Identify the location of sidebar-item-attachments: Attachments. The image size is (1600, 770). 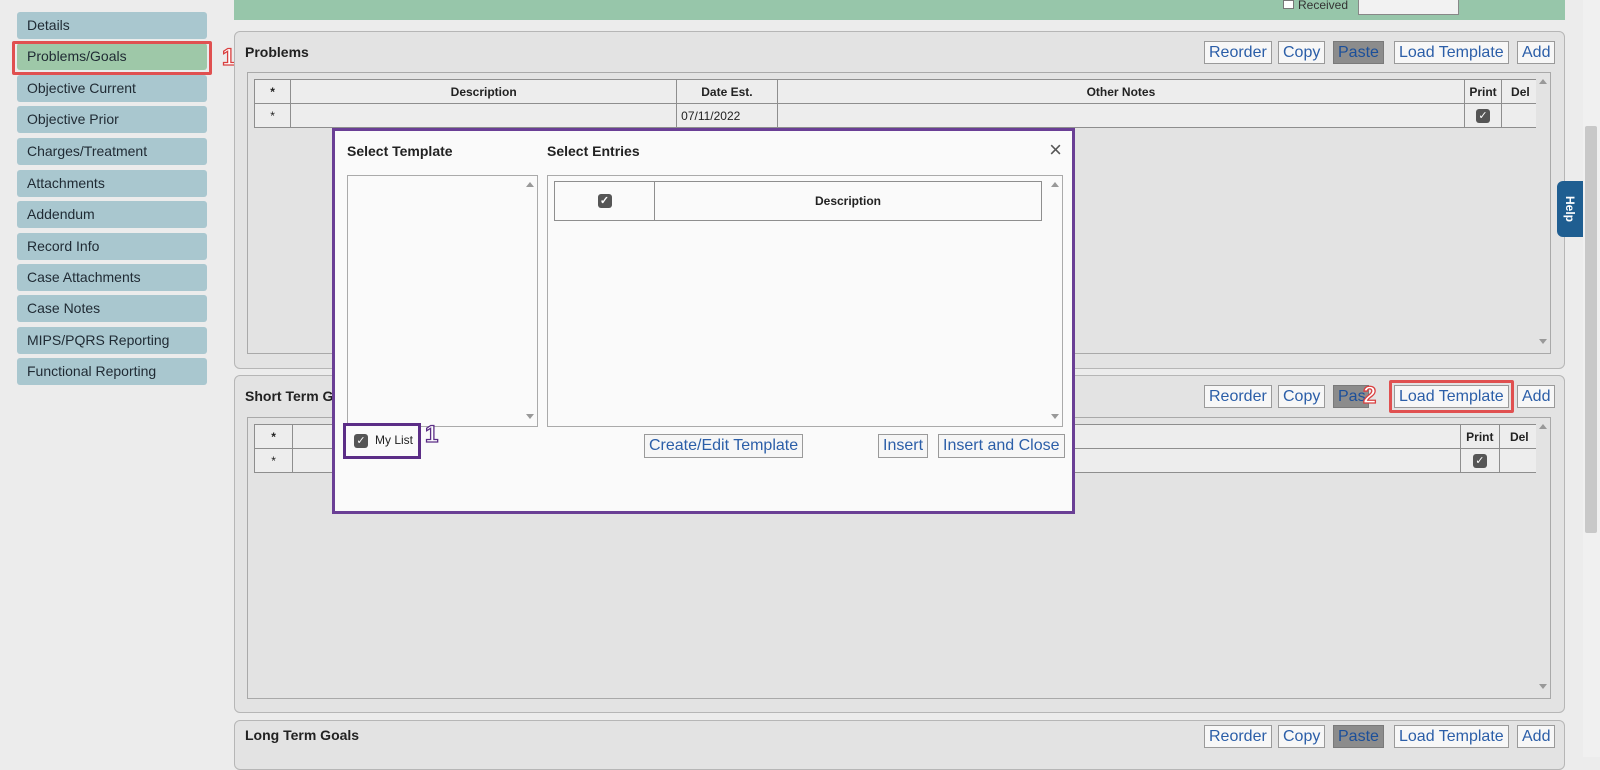
(112, 183).